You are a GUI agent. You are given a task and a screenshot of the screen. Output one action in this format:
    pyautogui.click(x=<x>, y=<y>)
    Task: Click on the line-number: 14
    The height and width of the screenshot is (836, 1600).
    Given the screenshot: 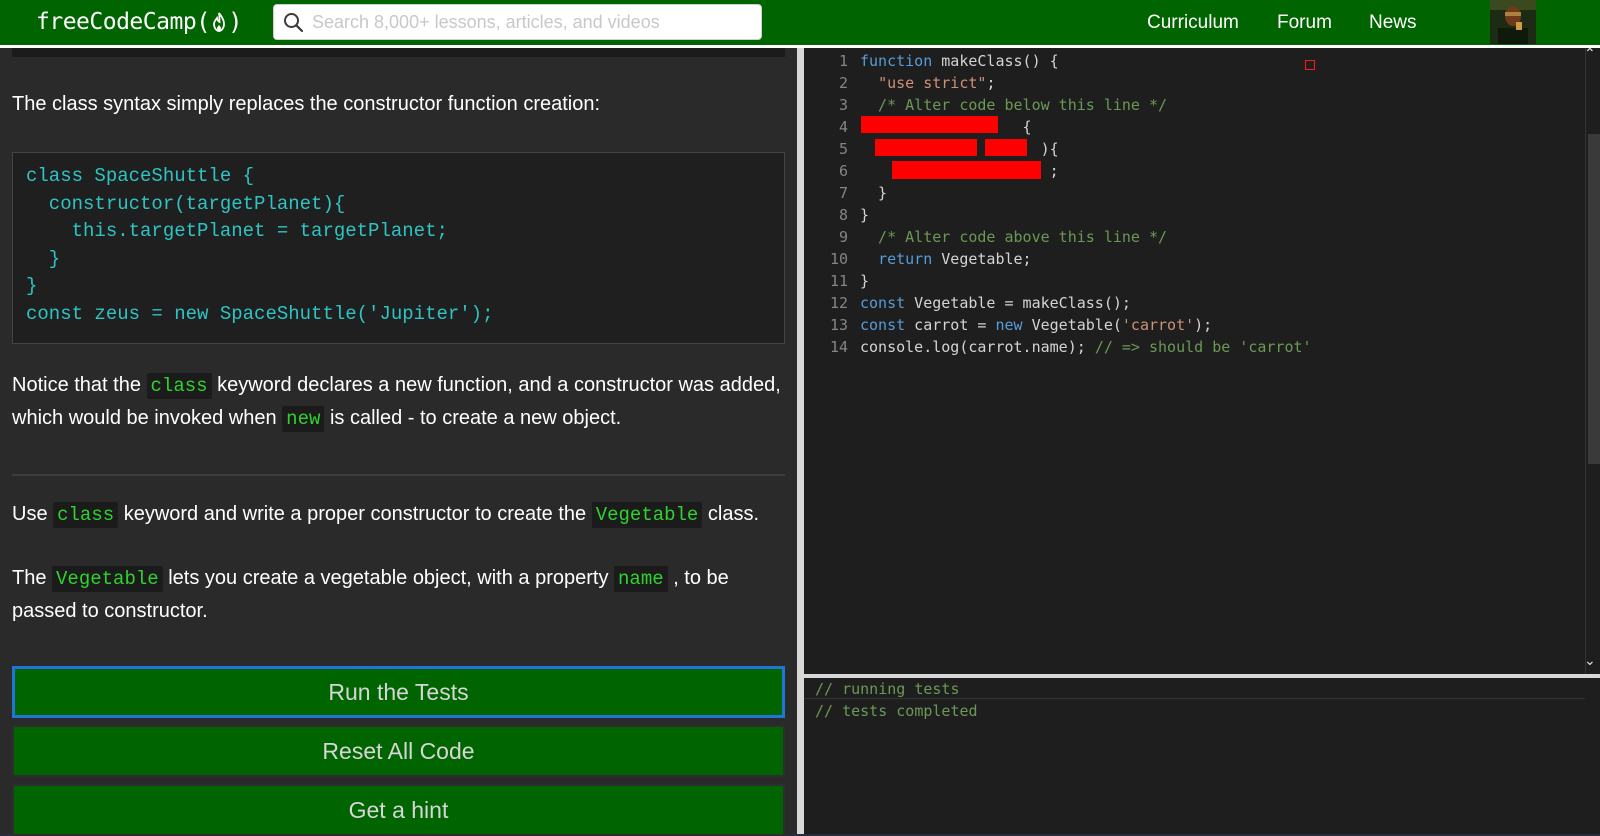 What is the action you would take?
    pyautogui.click(x=838, y=347)
    